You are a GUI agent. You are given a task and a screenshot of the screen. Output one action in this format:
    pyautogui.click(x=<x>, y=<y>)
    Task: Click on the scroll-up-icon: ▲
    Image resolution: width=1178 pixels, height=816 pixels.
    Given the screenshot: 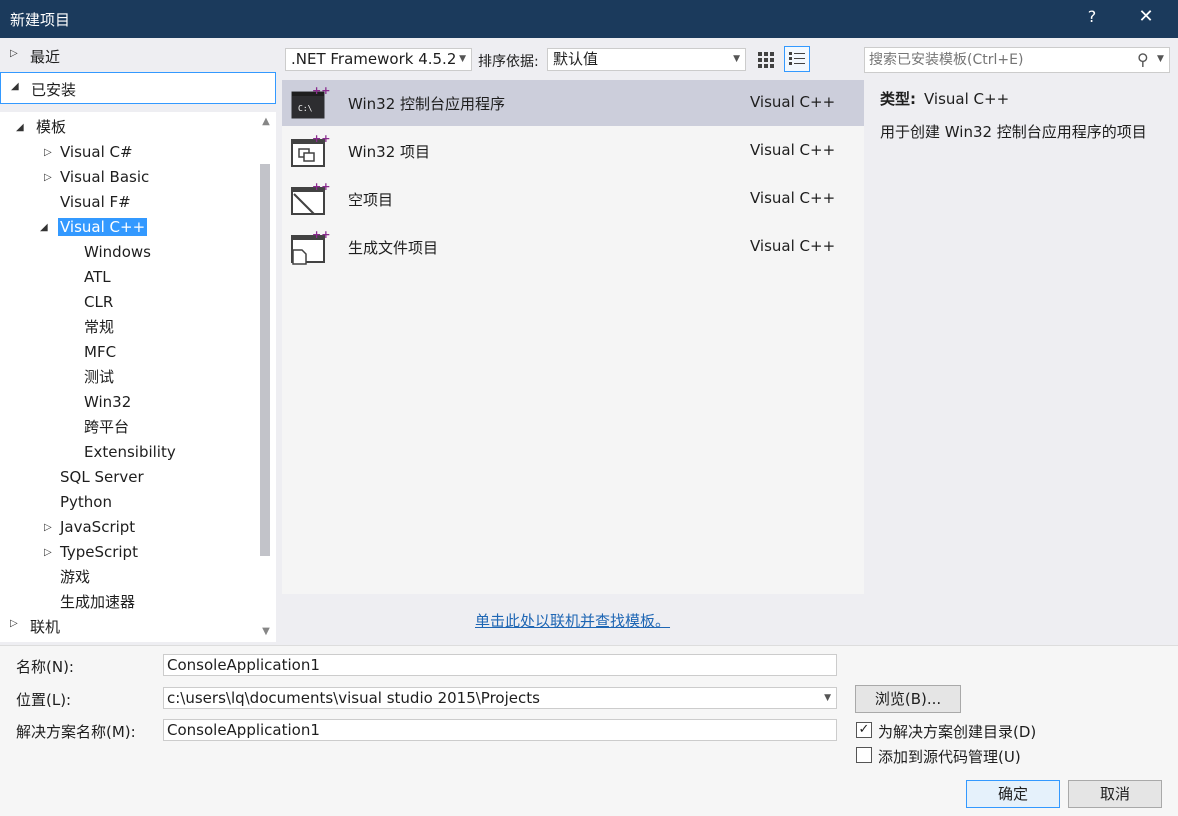 What is the action you would take?
    pyautogui.click(x=266, y=122)
    